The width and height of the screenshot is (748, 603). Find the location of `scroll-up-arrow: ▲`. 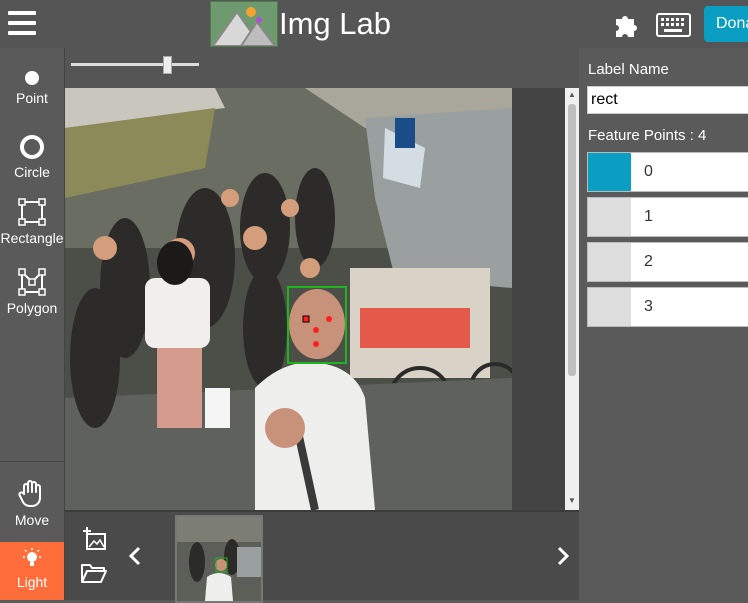

scroll-up-arrow: ▲ is located at coordinates (572, 94).